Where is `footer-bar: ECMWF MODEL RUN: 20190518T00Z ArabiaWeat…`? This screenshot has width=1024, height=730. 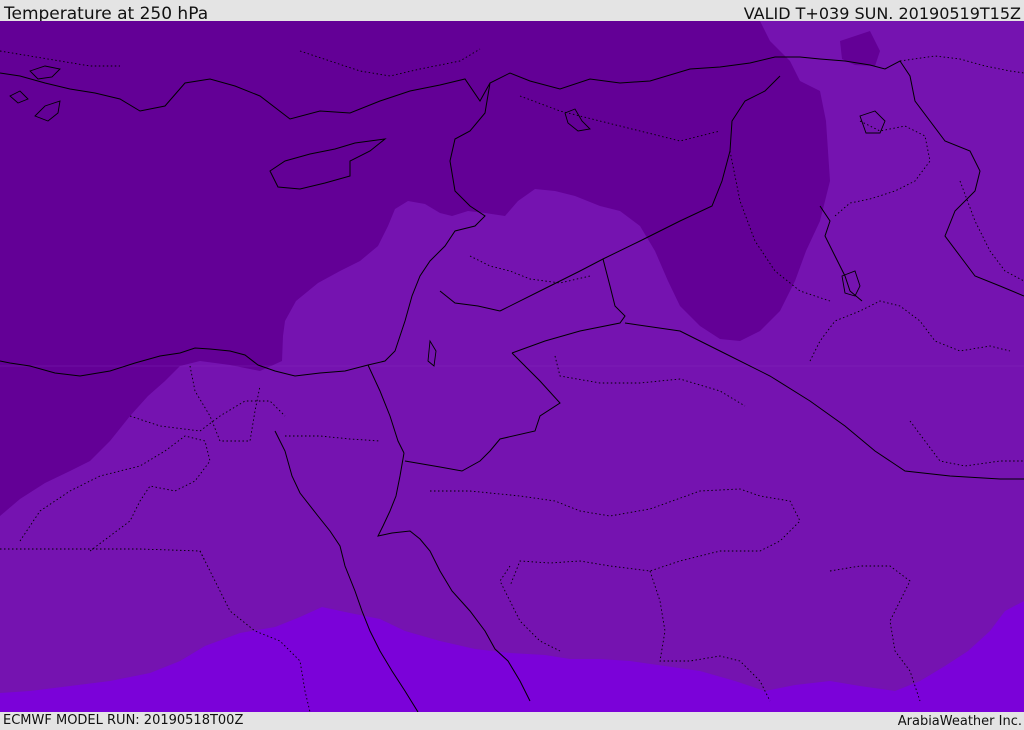 footer-bar: ECMWF MODEL RUN: 20190518T00Z ArabiaWeat… is located at coordinates (512, 720).